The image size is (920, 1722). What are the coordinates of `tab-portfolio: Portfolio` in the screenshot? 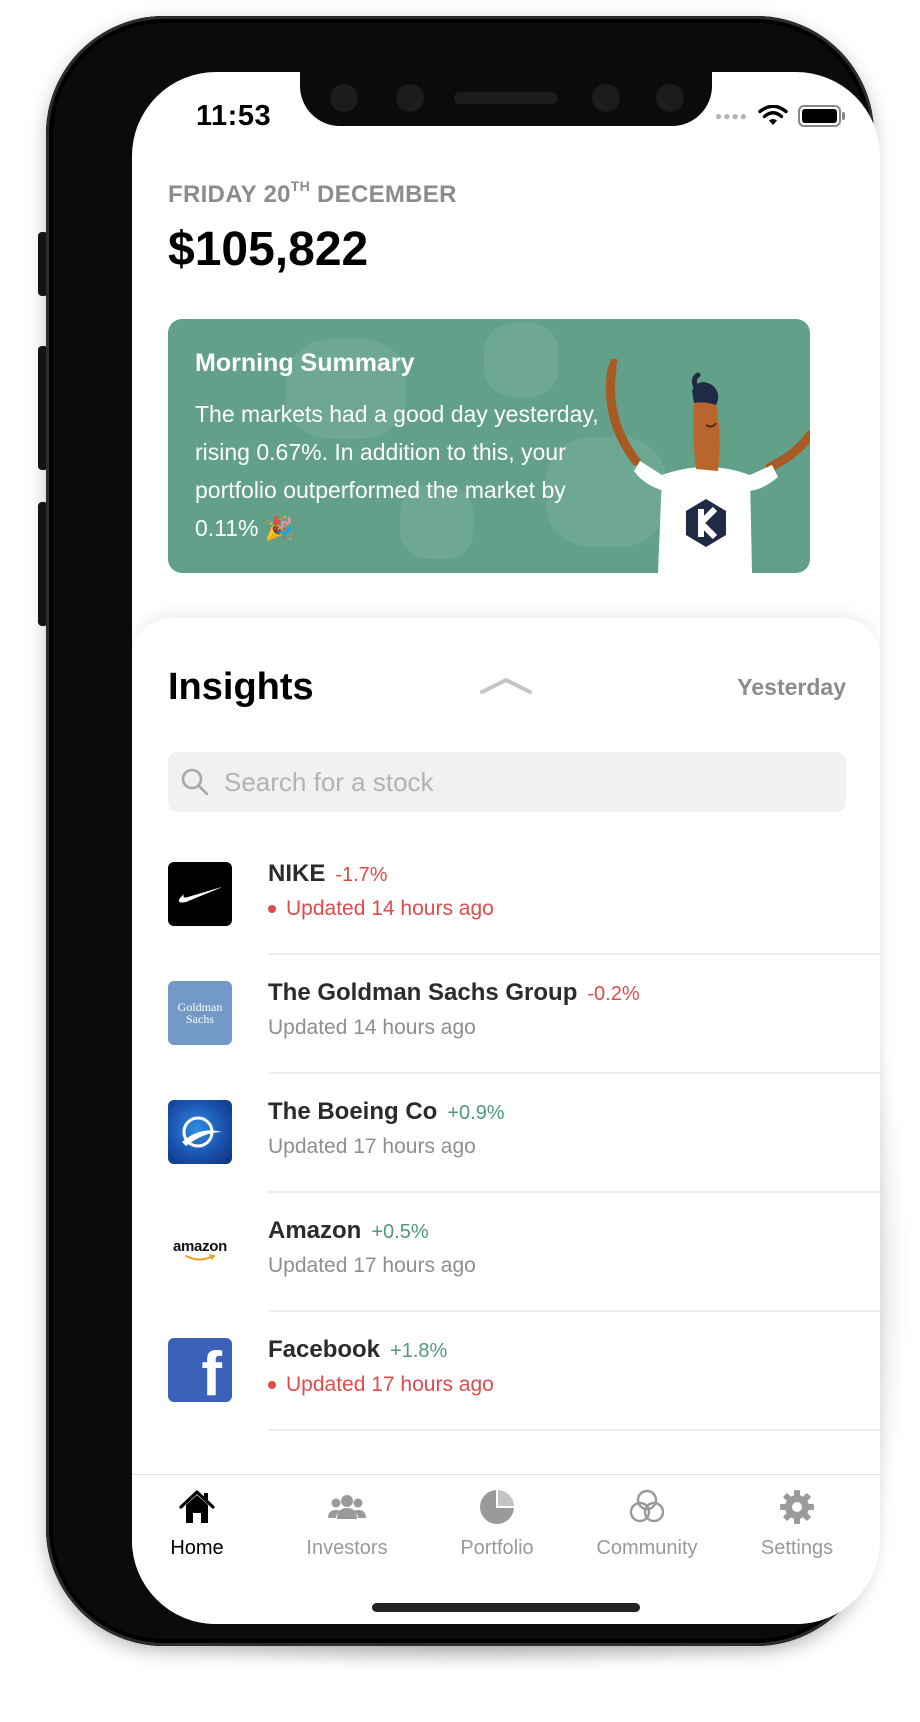 It's located at (497, 1523).